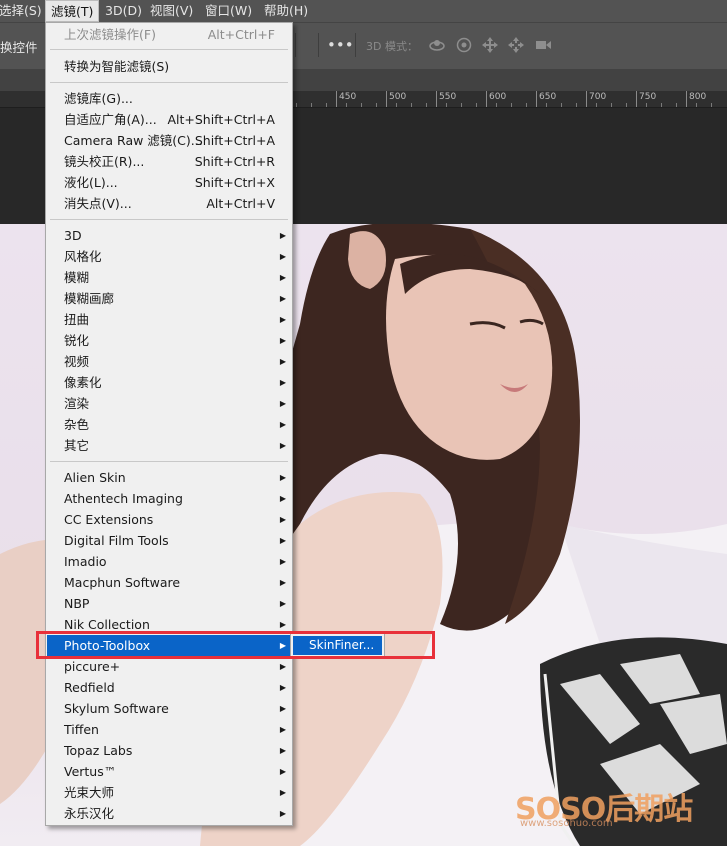  What do you see at coordinates (234, 140) in the screenshot?
I see `menu-item-shortcut: Shift+Ctrl+A` at bounding box center [234, 140].